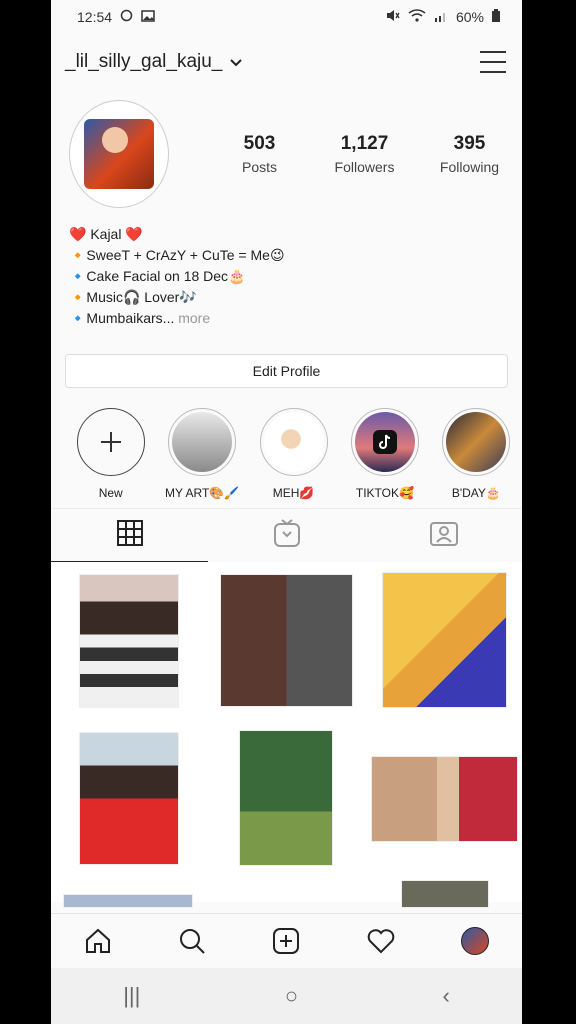 The width and height of the screenshot is (576, 1024). Describe the element at coordinates (286, 371) in the screenshot. I see `edit-profile-button: Edit Profile` at that location.